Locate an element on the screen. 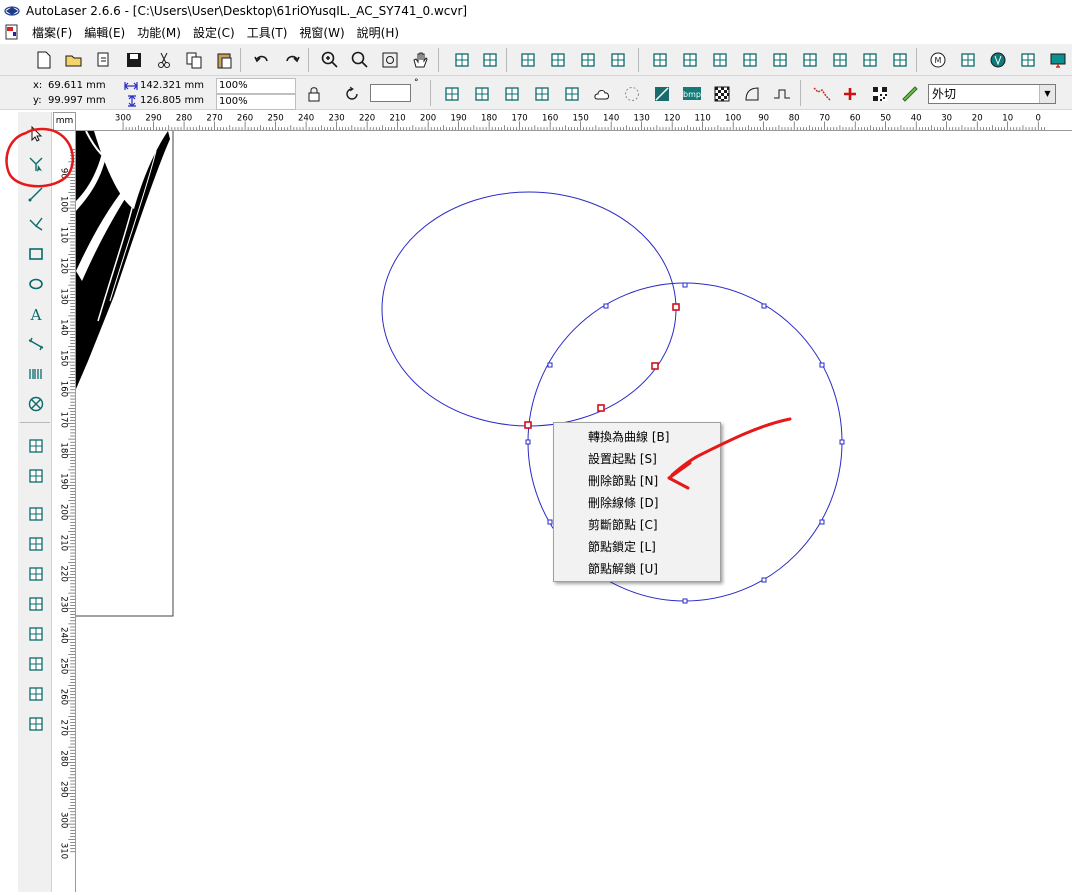  mirror-v-button is located at coordinates (36, 476).